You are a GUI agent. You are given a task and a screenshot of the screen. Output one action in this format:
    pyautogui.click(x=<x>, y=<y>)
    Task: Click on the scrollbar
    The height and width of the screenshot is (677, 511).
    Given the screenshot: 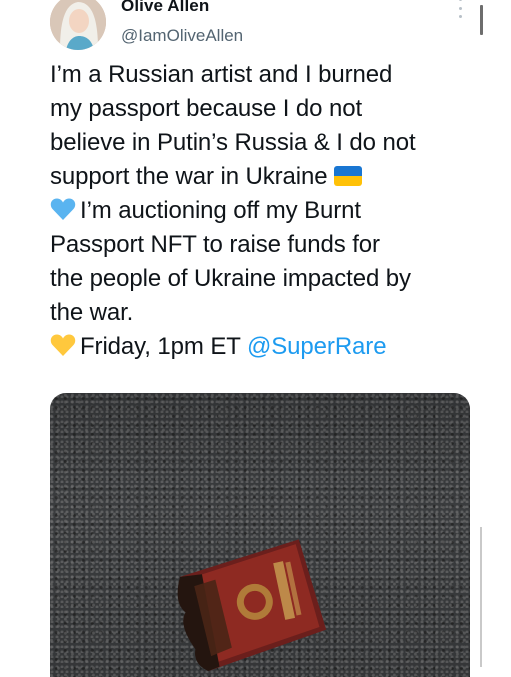 What is the action you would take?
    pyautogui.click(x=481, y=20)
    